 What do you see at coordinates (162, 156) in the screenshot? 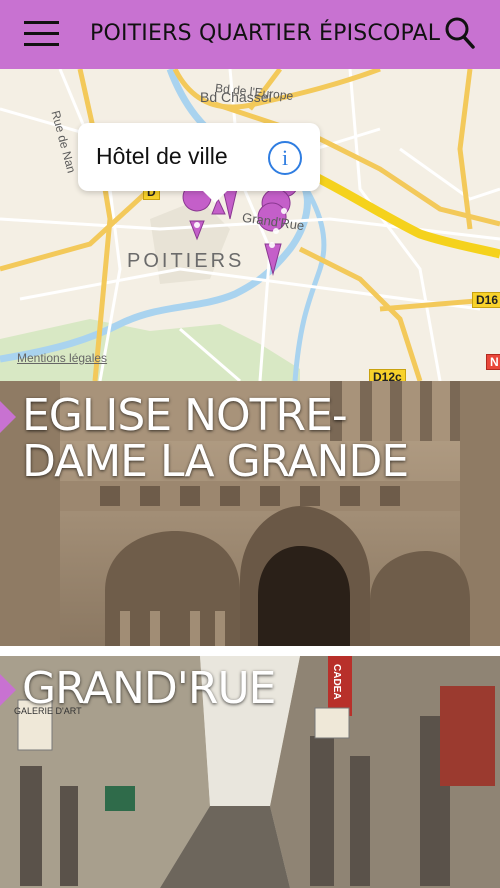
I see `callout-label: Hôtel de ville` at bounding box center [162, 156].